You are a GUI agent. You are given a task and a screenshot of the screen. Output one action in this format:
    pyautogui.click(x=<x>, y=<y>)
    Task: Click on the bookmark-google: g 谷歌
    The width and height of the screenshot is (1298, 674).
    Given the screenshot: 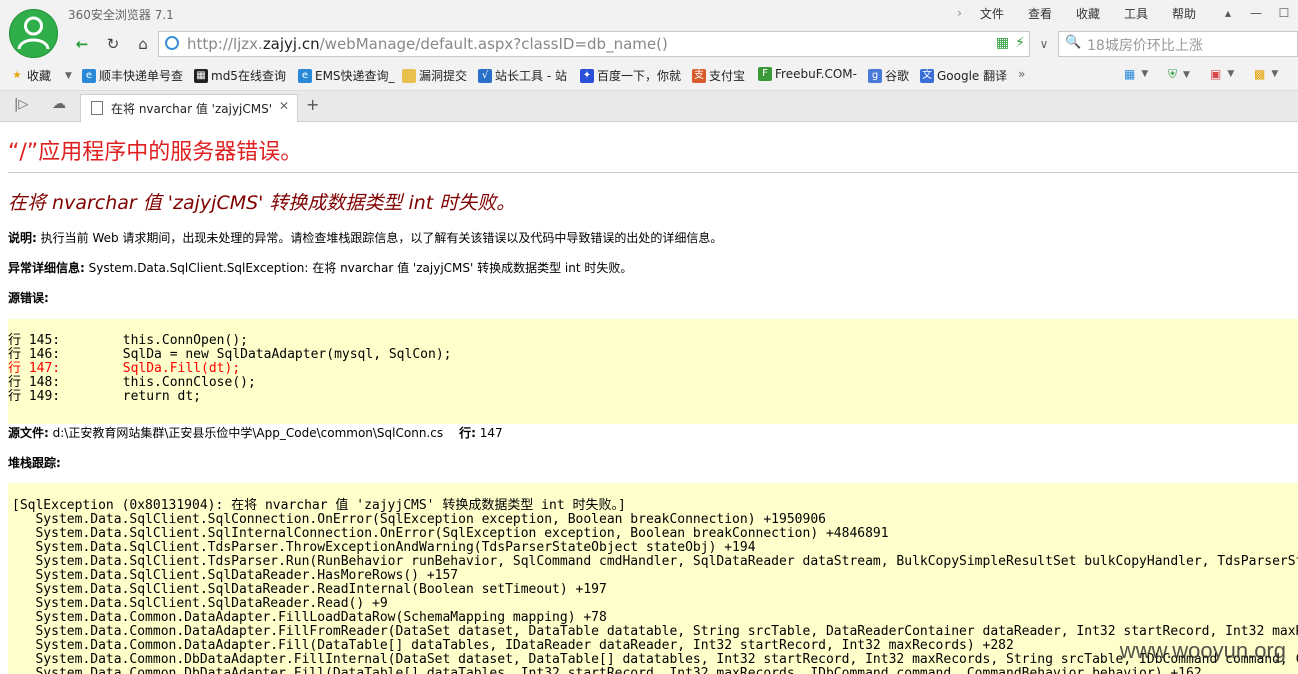 What is the action you would take?
    pyautogui.click(x=888, y=75)
    